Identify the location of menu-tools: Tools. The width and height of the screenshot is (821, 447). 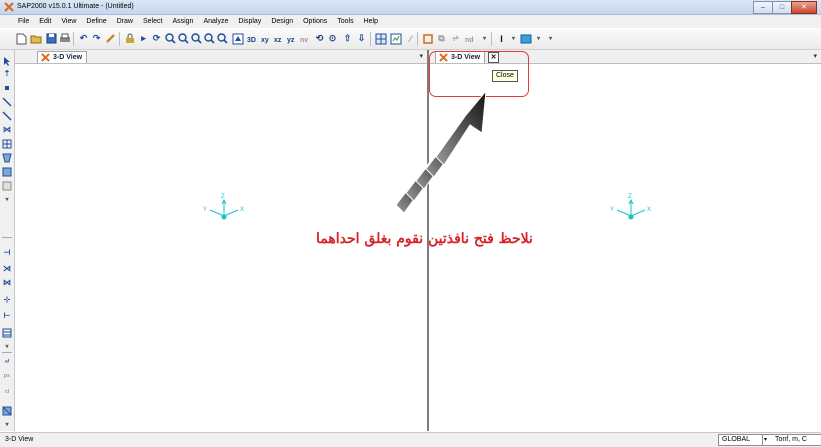
(345, 21).